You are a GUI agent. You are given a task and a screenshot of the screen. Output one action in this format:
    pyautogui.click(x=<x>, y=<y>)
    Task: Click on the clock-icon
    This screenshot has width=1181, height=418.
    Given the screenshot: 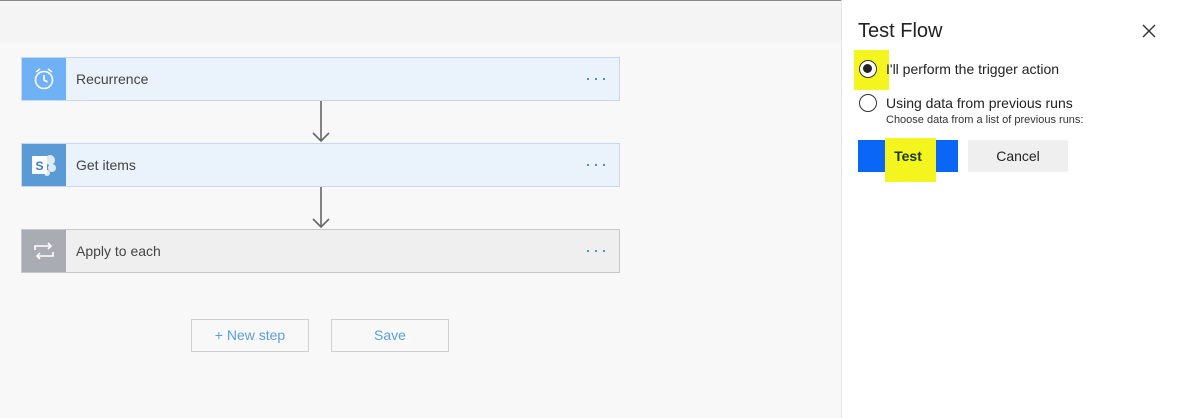 What is the action you would take?
    pyautogui.click(x=44, y=79)
    